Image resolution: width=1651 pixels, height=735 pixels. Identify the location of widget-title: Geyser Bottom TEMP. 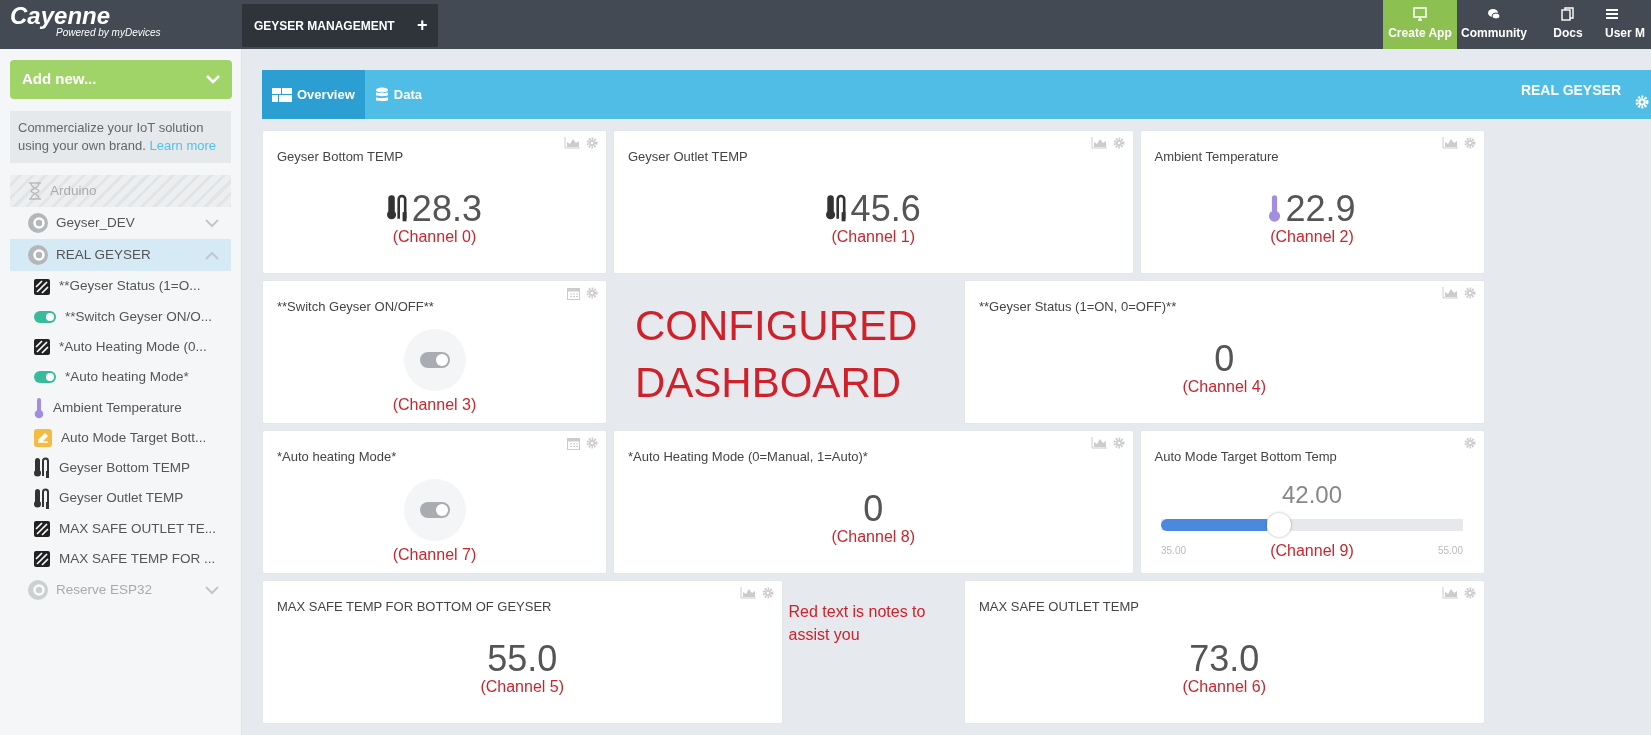
(340, 157).